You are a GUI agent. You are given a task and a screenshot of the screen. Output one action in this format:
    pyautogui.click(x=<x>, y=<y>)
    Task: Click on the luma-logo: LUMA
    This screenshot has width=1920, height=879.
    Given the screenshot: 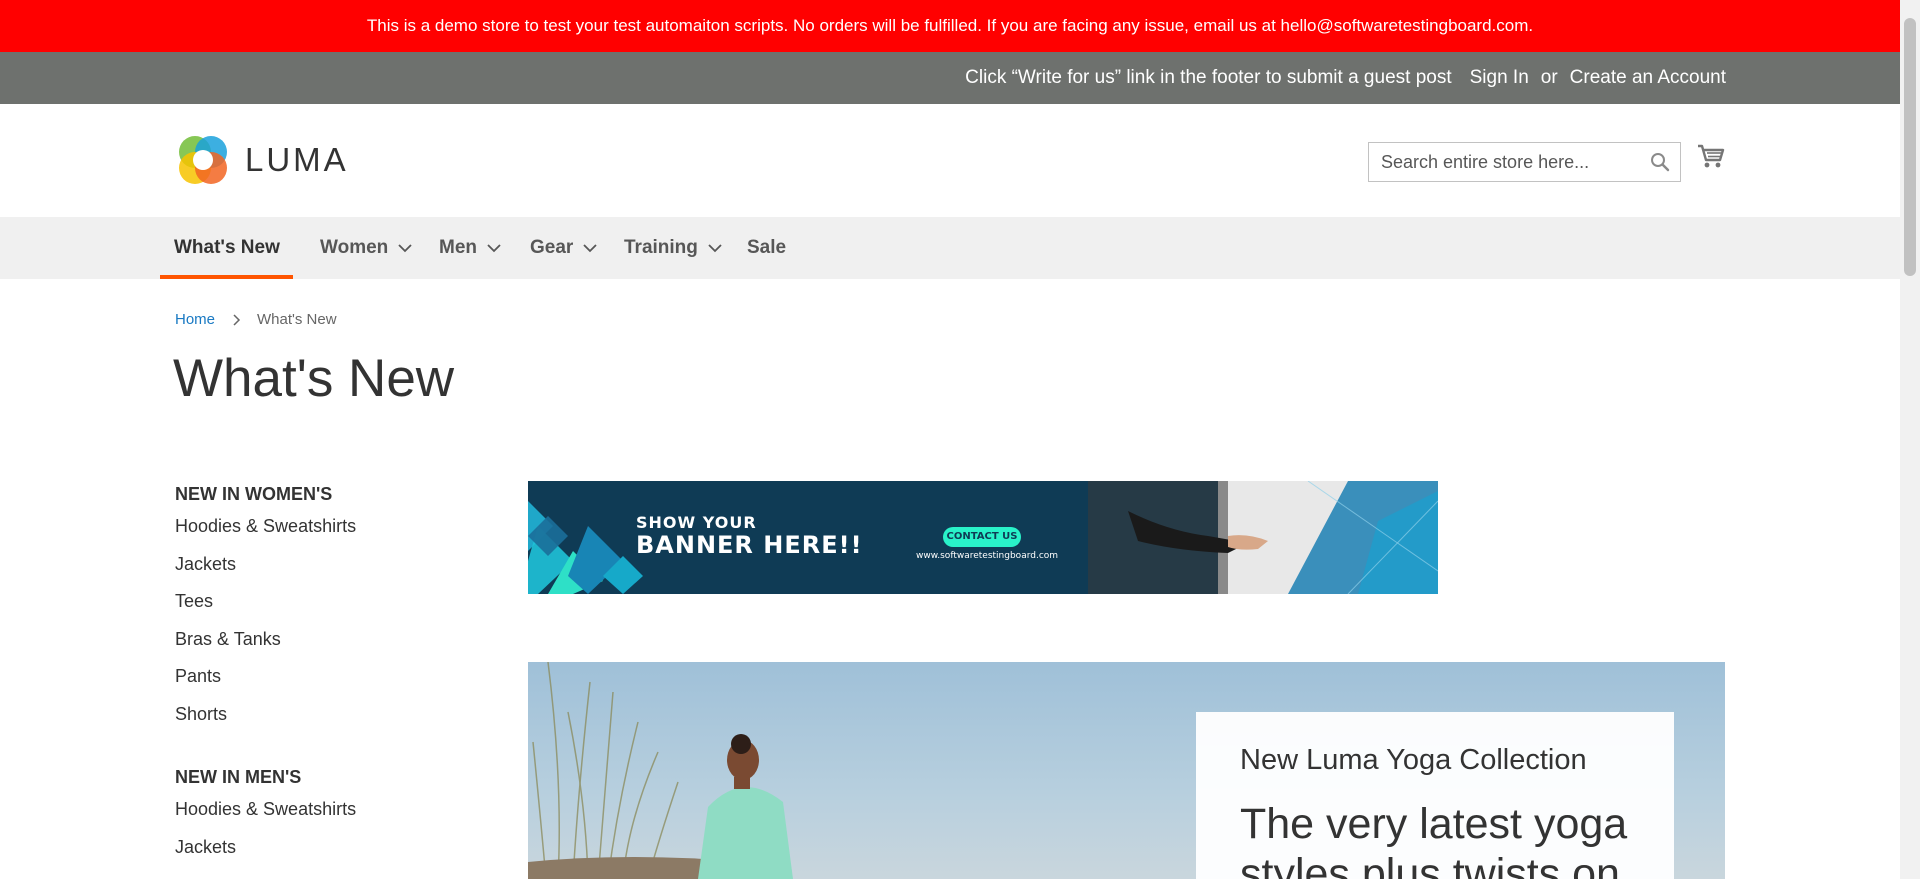 What is the action you would take?
    pyautogui.click(x=262, y=160)
    